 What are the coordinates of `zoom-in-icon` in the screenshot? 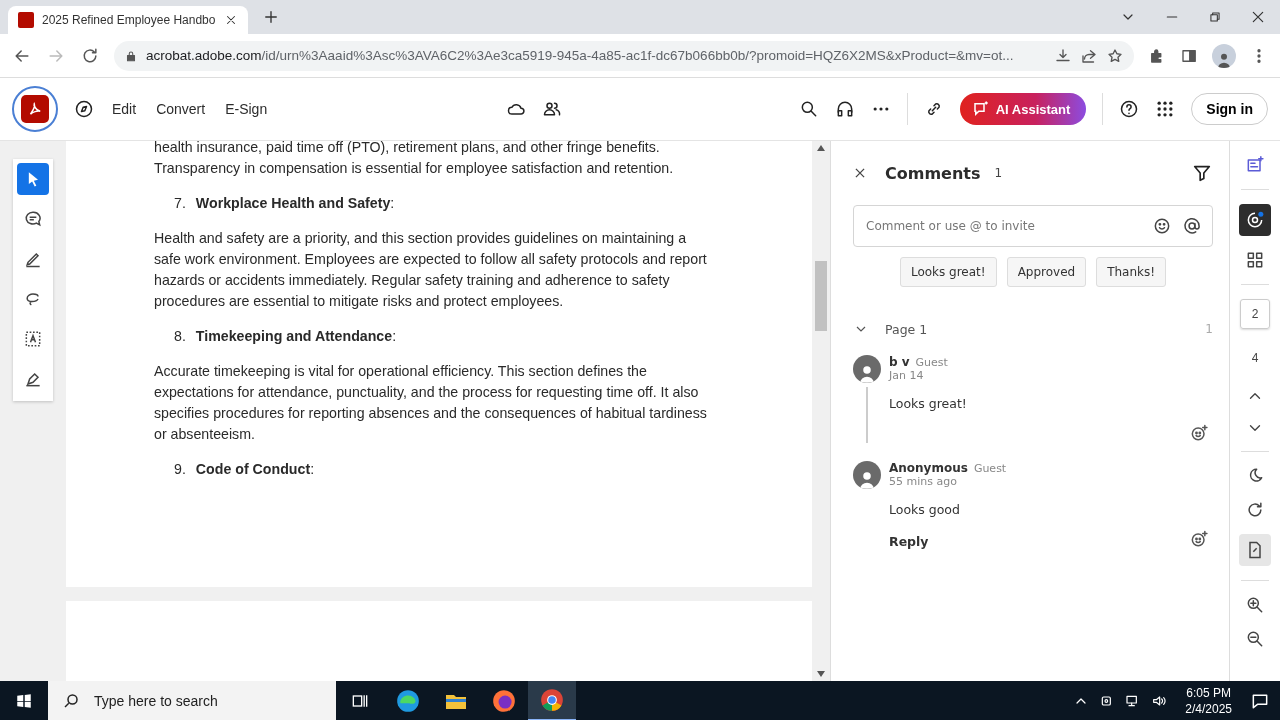 It's located at (1255, 605).